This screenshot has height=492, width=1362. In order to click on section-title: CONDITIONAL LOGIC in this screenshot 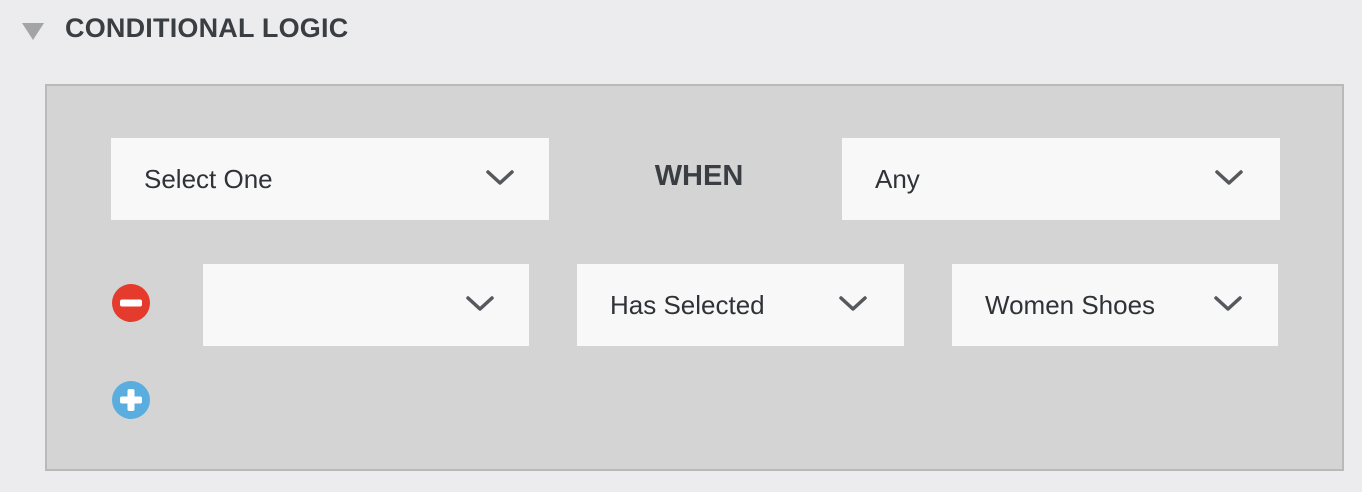, I will do `click(207, 27)`.